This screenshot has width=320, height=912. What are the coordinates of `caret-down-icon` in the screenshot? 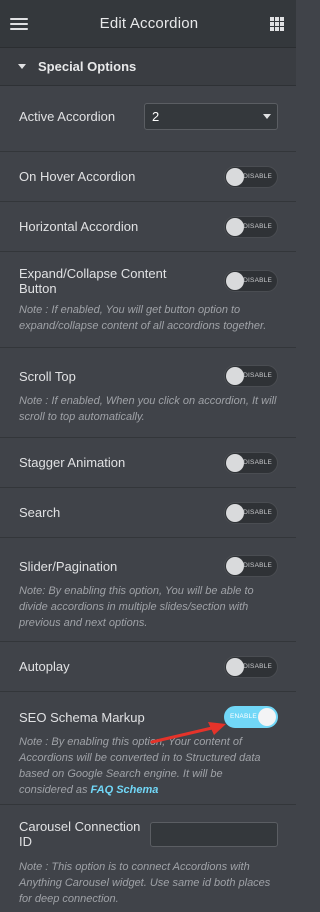 It's located at (22, 66).